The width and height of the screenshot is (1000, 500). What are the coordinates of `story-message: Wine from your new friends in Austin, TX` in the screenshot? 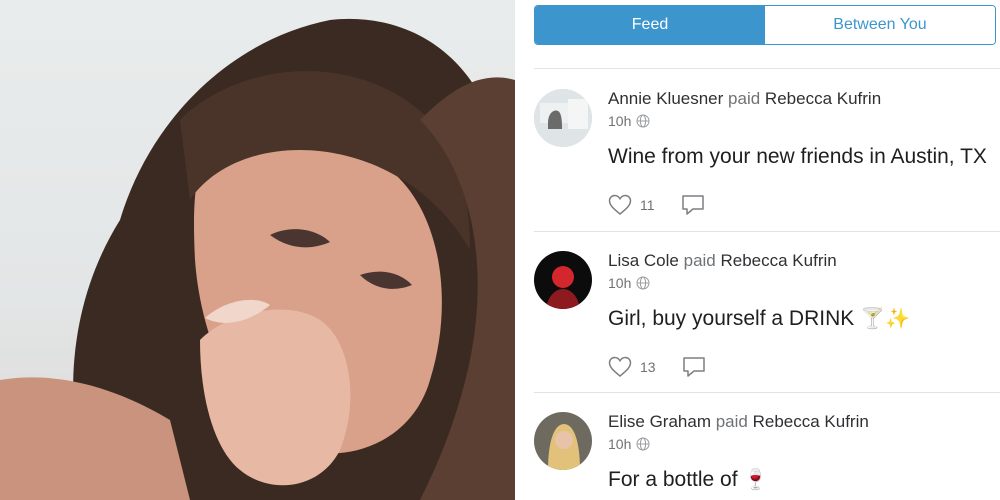 It's located at (804, 157).